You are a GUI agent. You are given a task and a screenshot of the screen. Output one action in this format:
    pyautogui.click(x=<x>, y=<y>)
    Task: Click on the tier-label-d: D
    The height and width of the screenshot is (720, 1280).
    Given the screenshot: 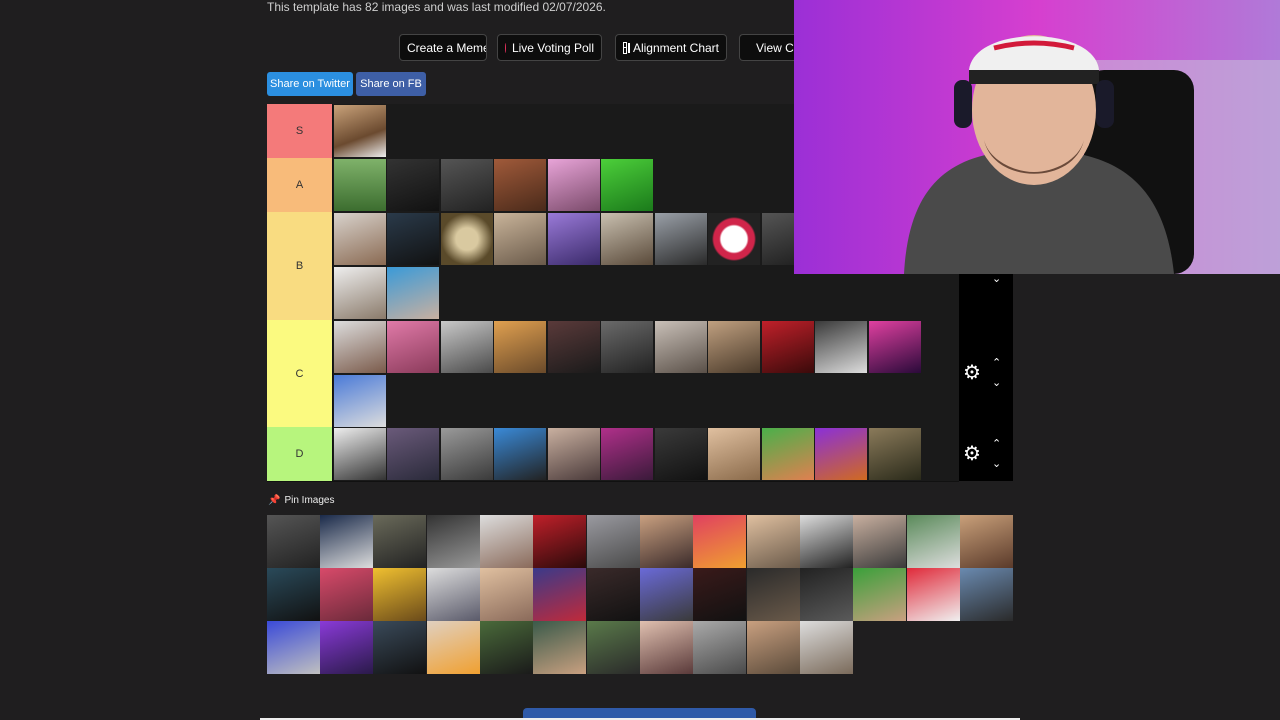 What is the action you would take?
    pyautogui.click(x=300, y=454)
    